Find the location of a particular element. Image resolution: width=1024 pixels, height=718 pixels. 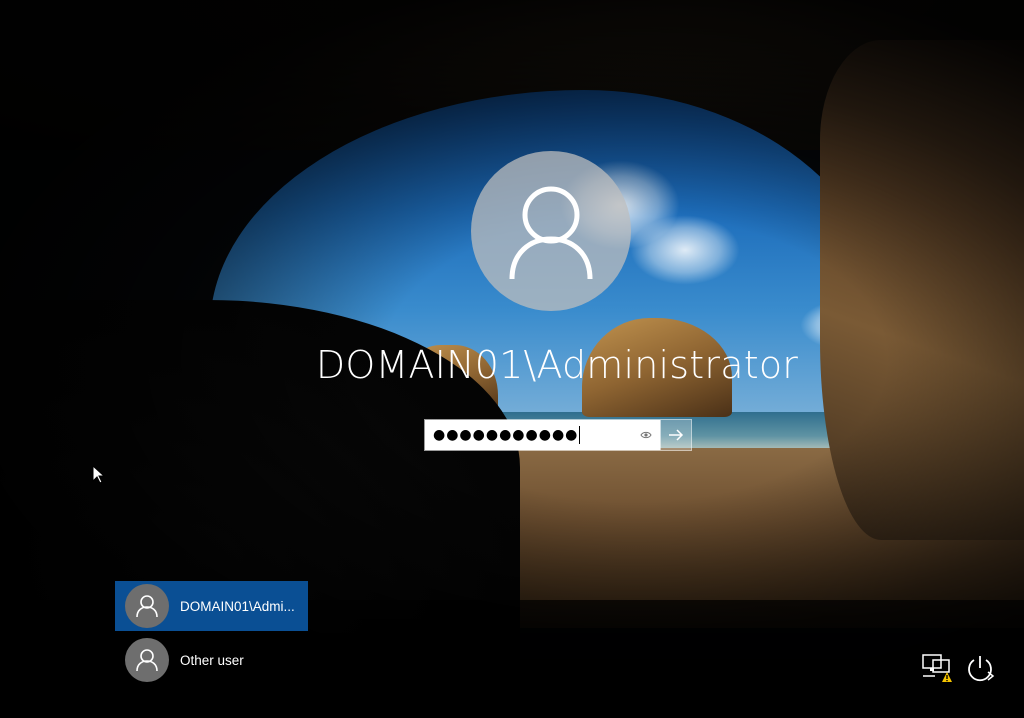

arrow-right-icon is located at coordinates (676, 435).